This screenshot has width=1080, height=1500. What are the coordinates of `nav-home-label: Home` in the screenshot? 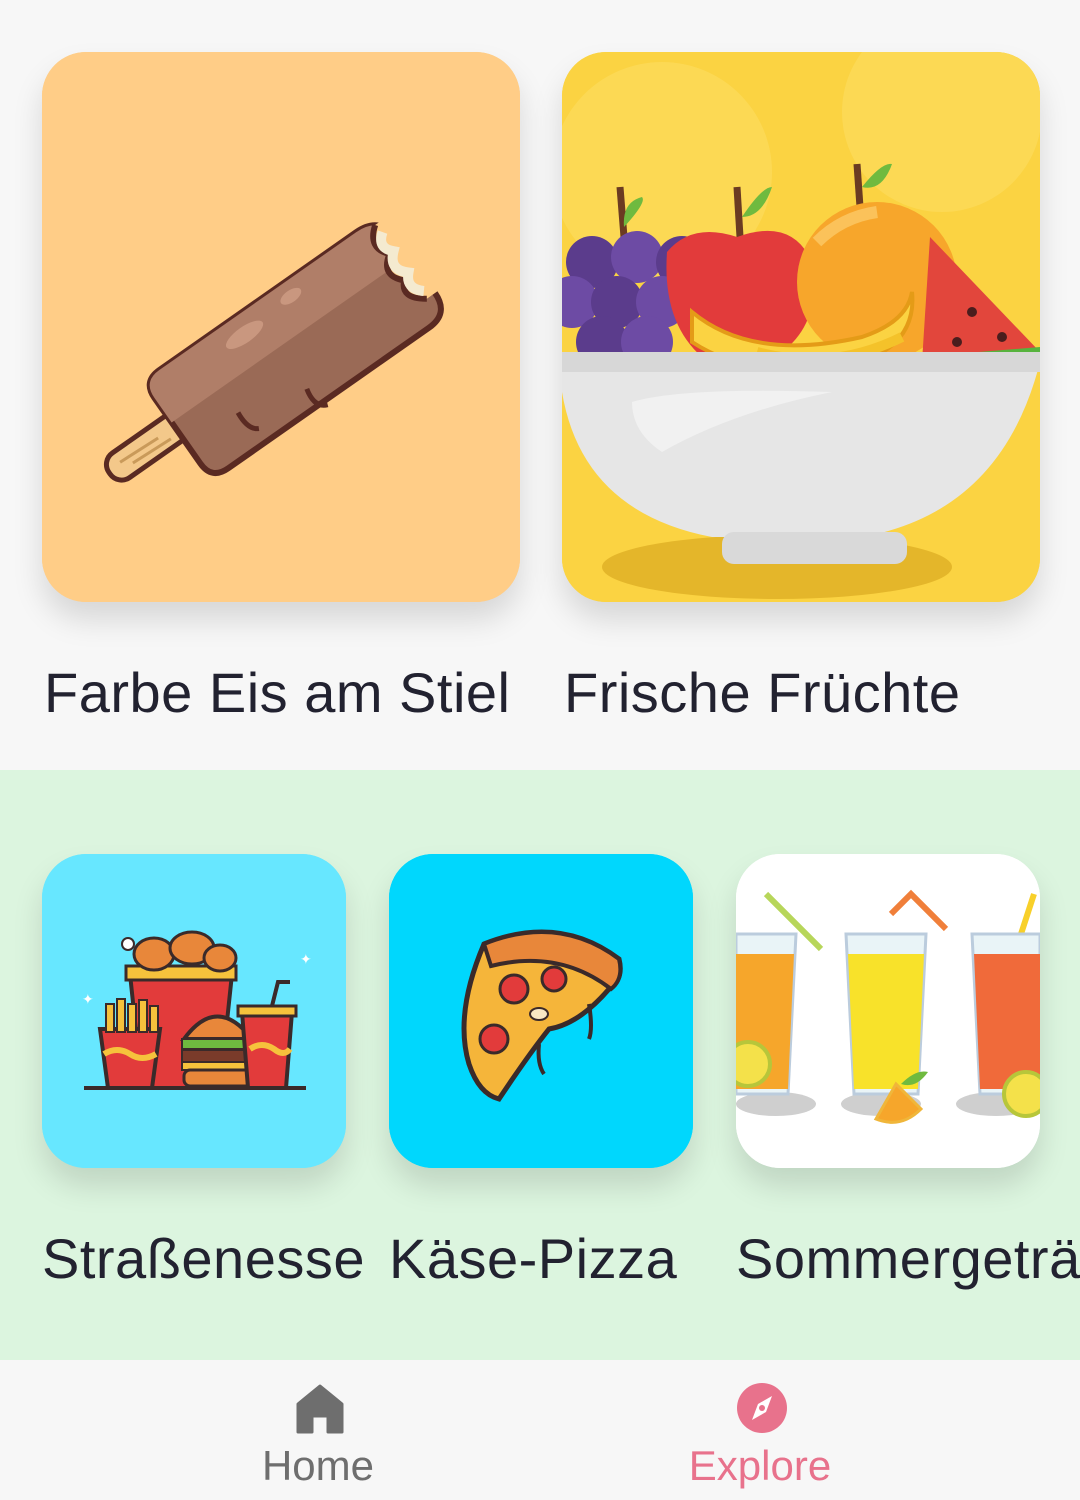 It's located at (318, 1465).